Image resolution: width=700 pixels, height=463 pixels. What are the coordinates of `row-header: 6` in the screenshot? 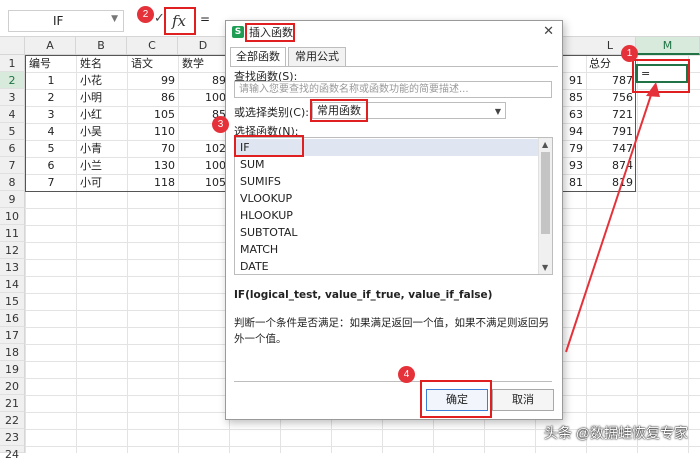 It's located at (12, 148).